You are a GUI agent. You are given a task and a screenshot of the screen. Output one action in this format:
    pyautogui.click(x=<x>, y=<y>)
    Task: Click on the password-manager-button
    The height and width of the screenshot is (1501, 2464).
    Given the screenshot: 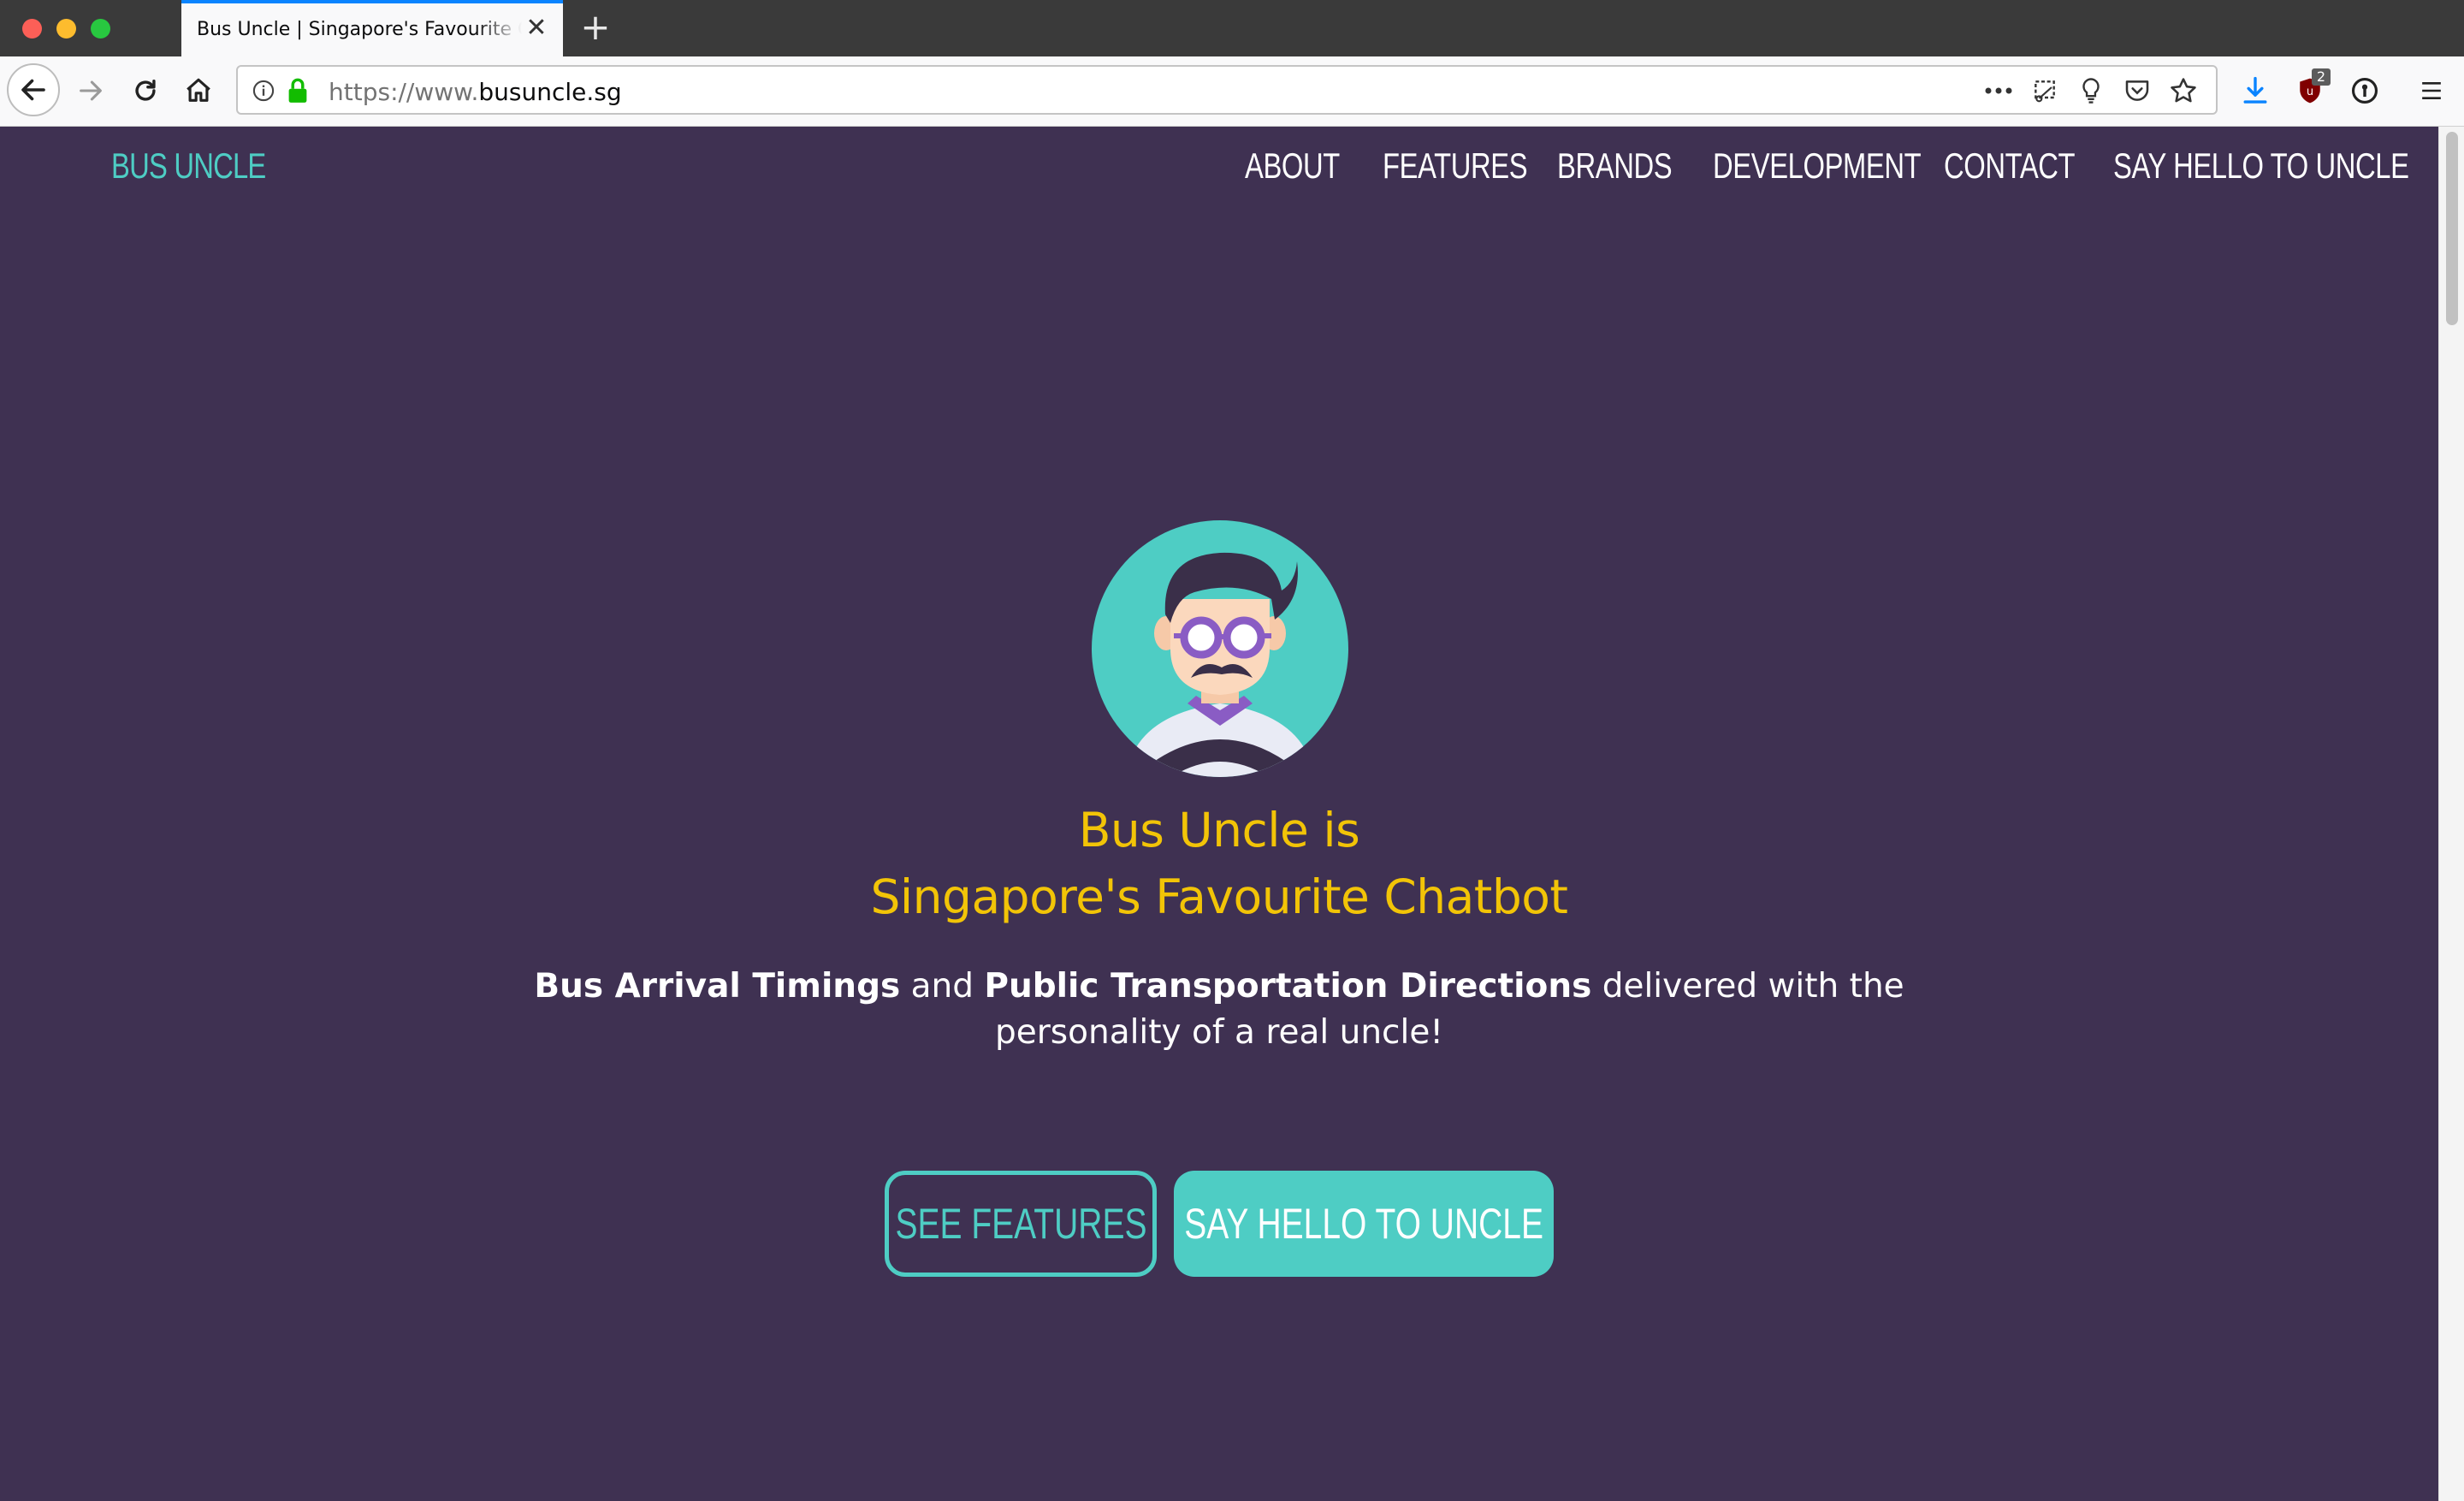 What is the action you would take?
    pyautogui.click(x=2365, y=91)
    